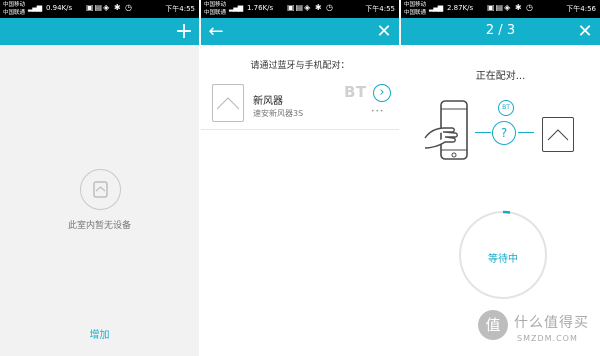 Image resolution: width=600 pixels, height=356 pixels. What do you see at coordinates (99, 31) in the screenshot?
I see `app-bar: +` at bounding box center [99, 31].